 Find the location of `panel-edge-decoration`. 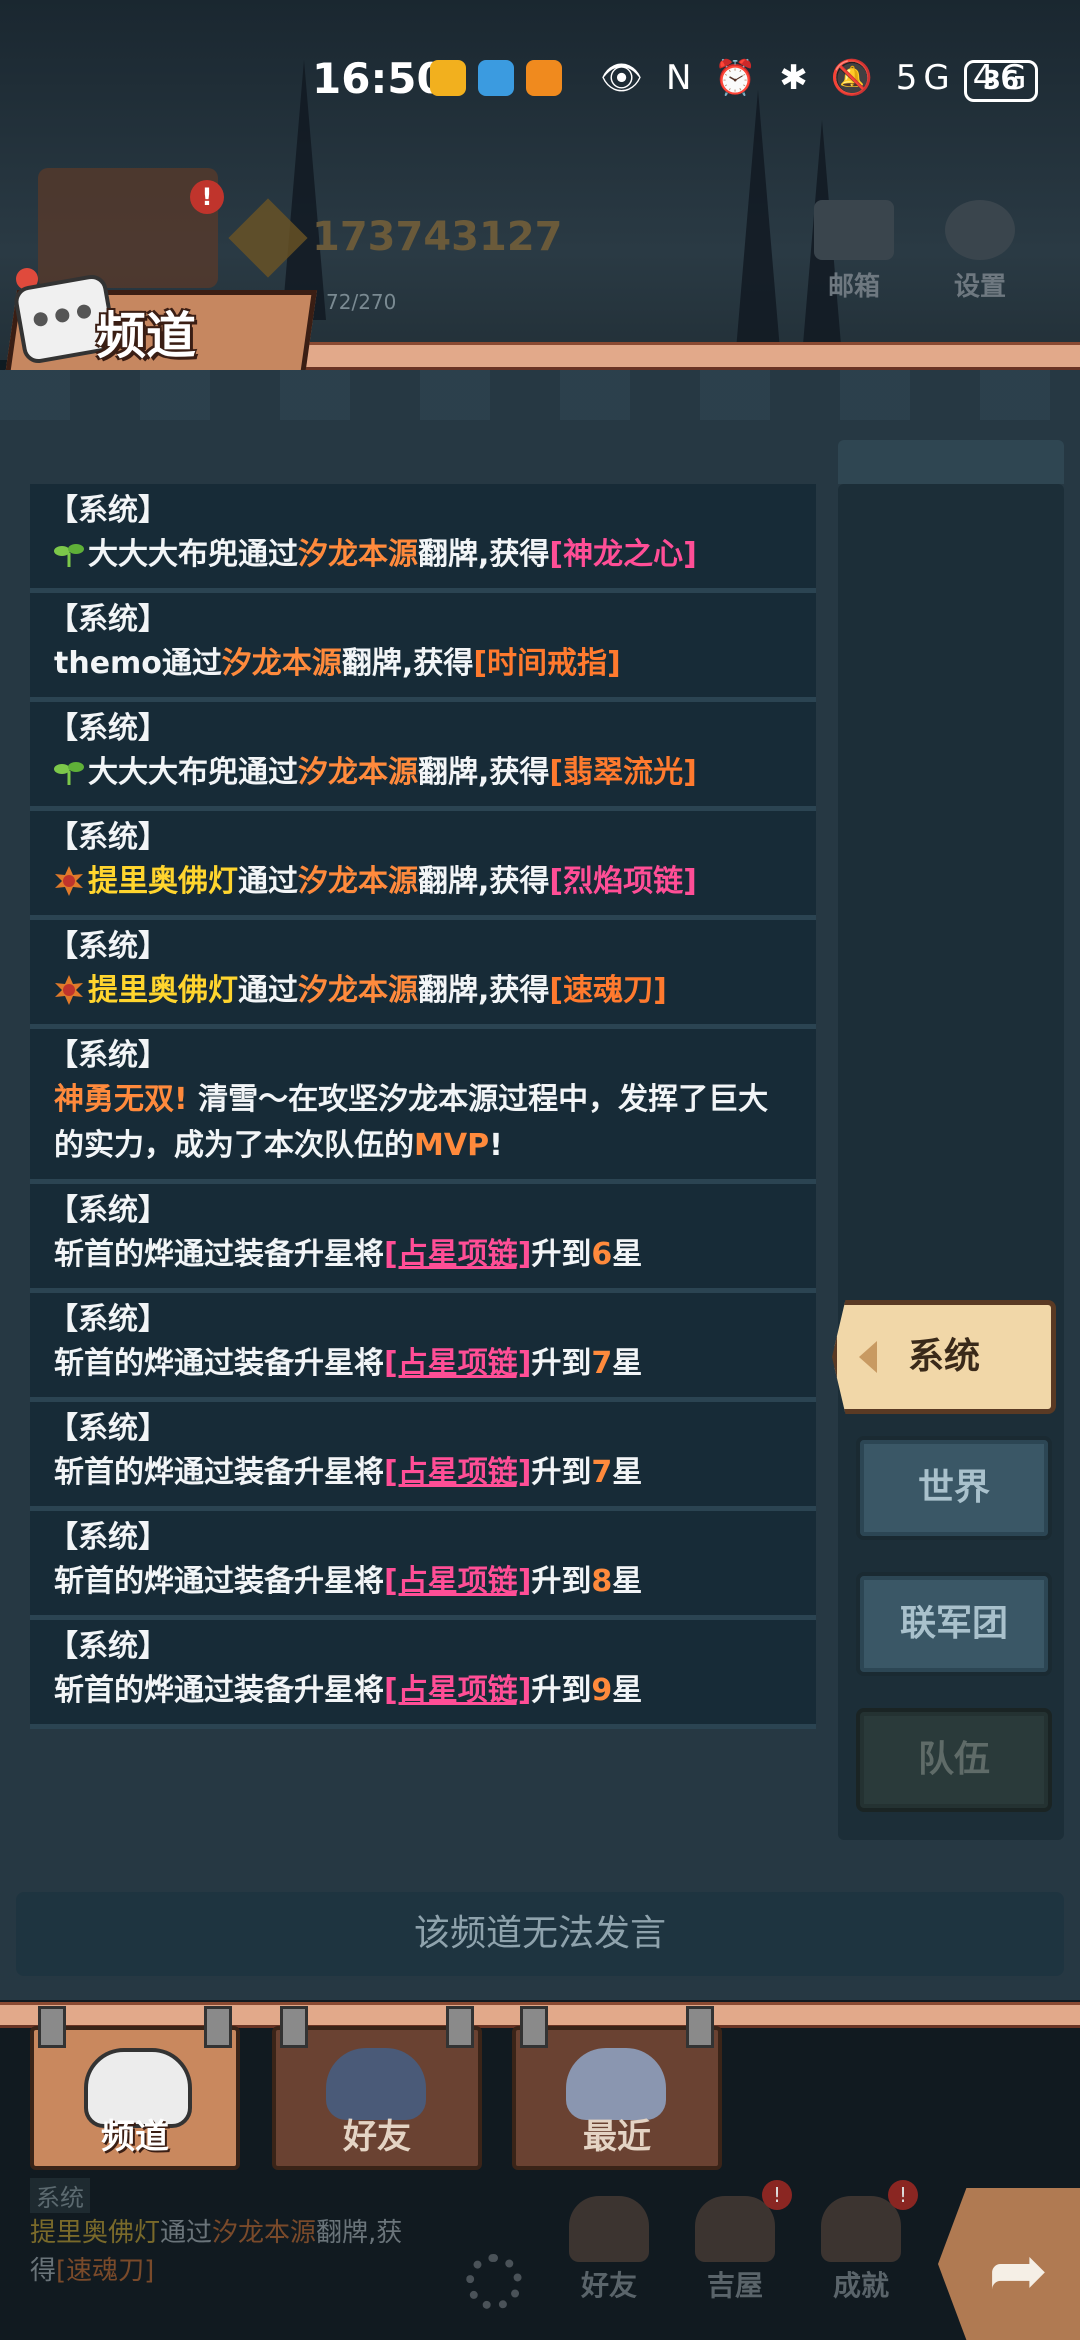

panel-edge-decoration is located at coordinates (540, 395).